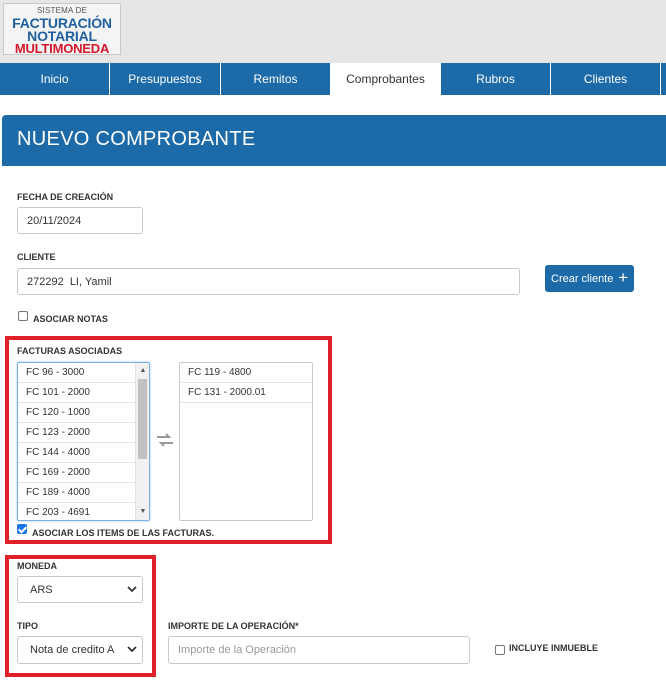 Image resolution: width=666 pixels, height=684 pixels. I want to click on panel-header: NUEVO COMPROBANTE, so click(334, 140).